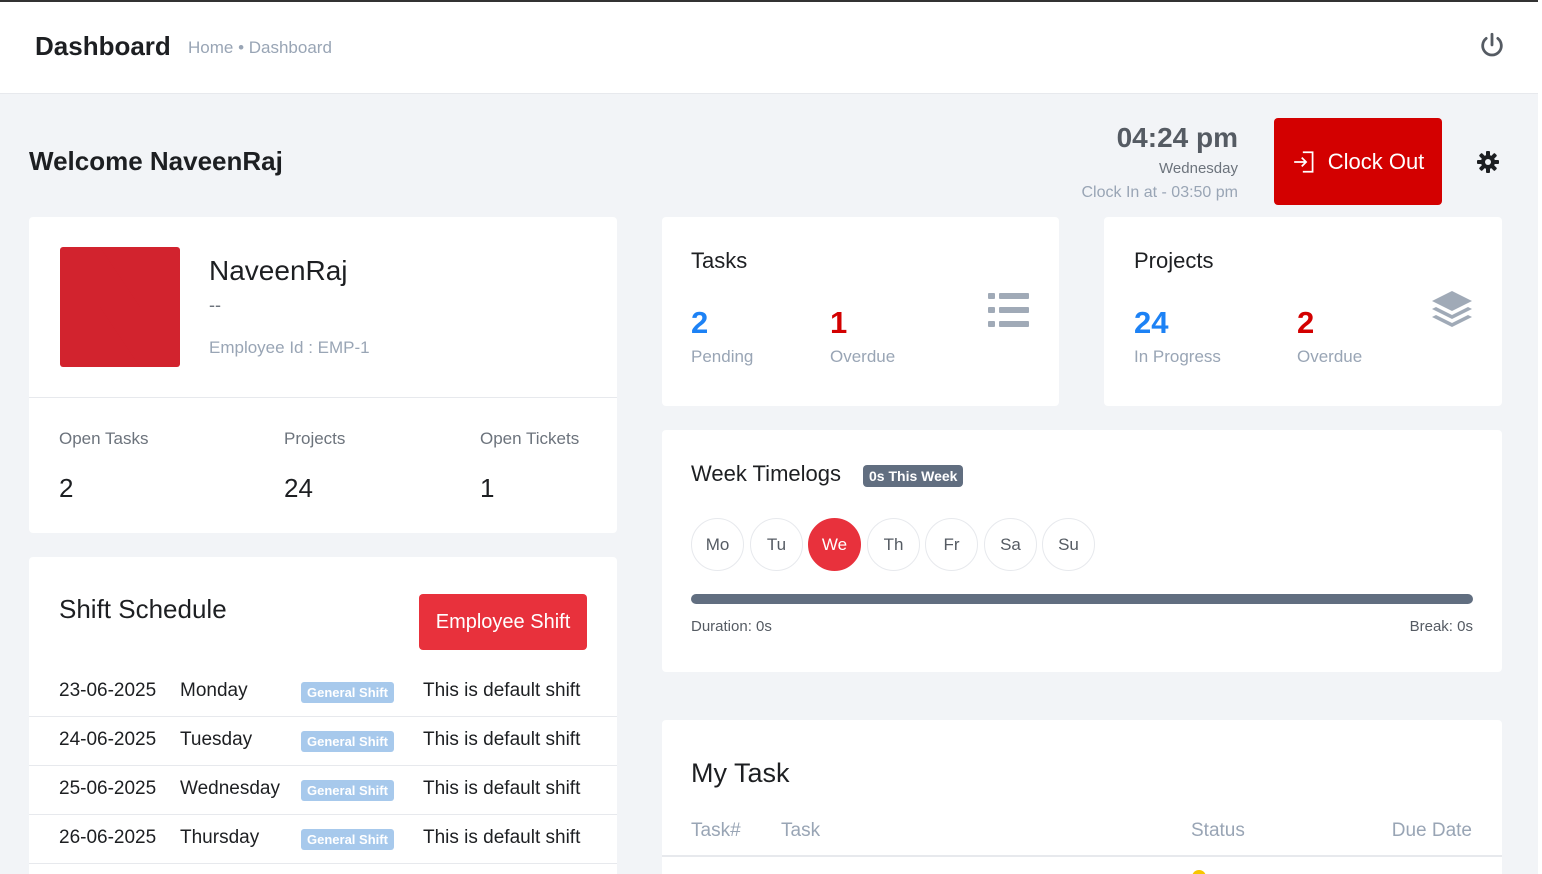 Image resolution: width=1542 pixels, height=874 pixels. I want to click on day-monday: Mo, so click(717, 544).